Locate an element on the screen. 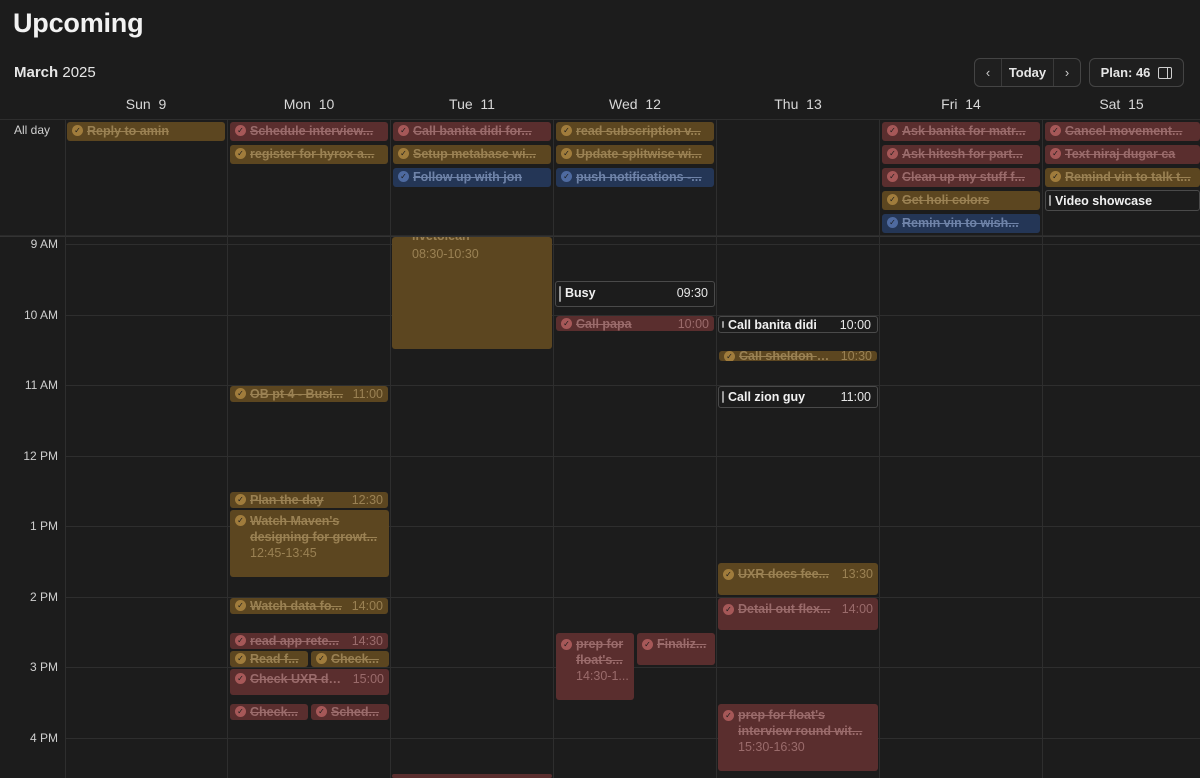  day-header-sat: Sat 15 is located at coordinates (1121, 106).